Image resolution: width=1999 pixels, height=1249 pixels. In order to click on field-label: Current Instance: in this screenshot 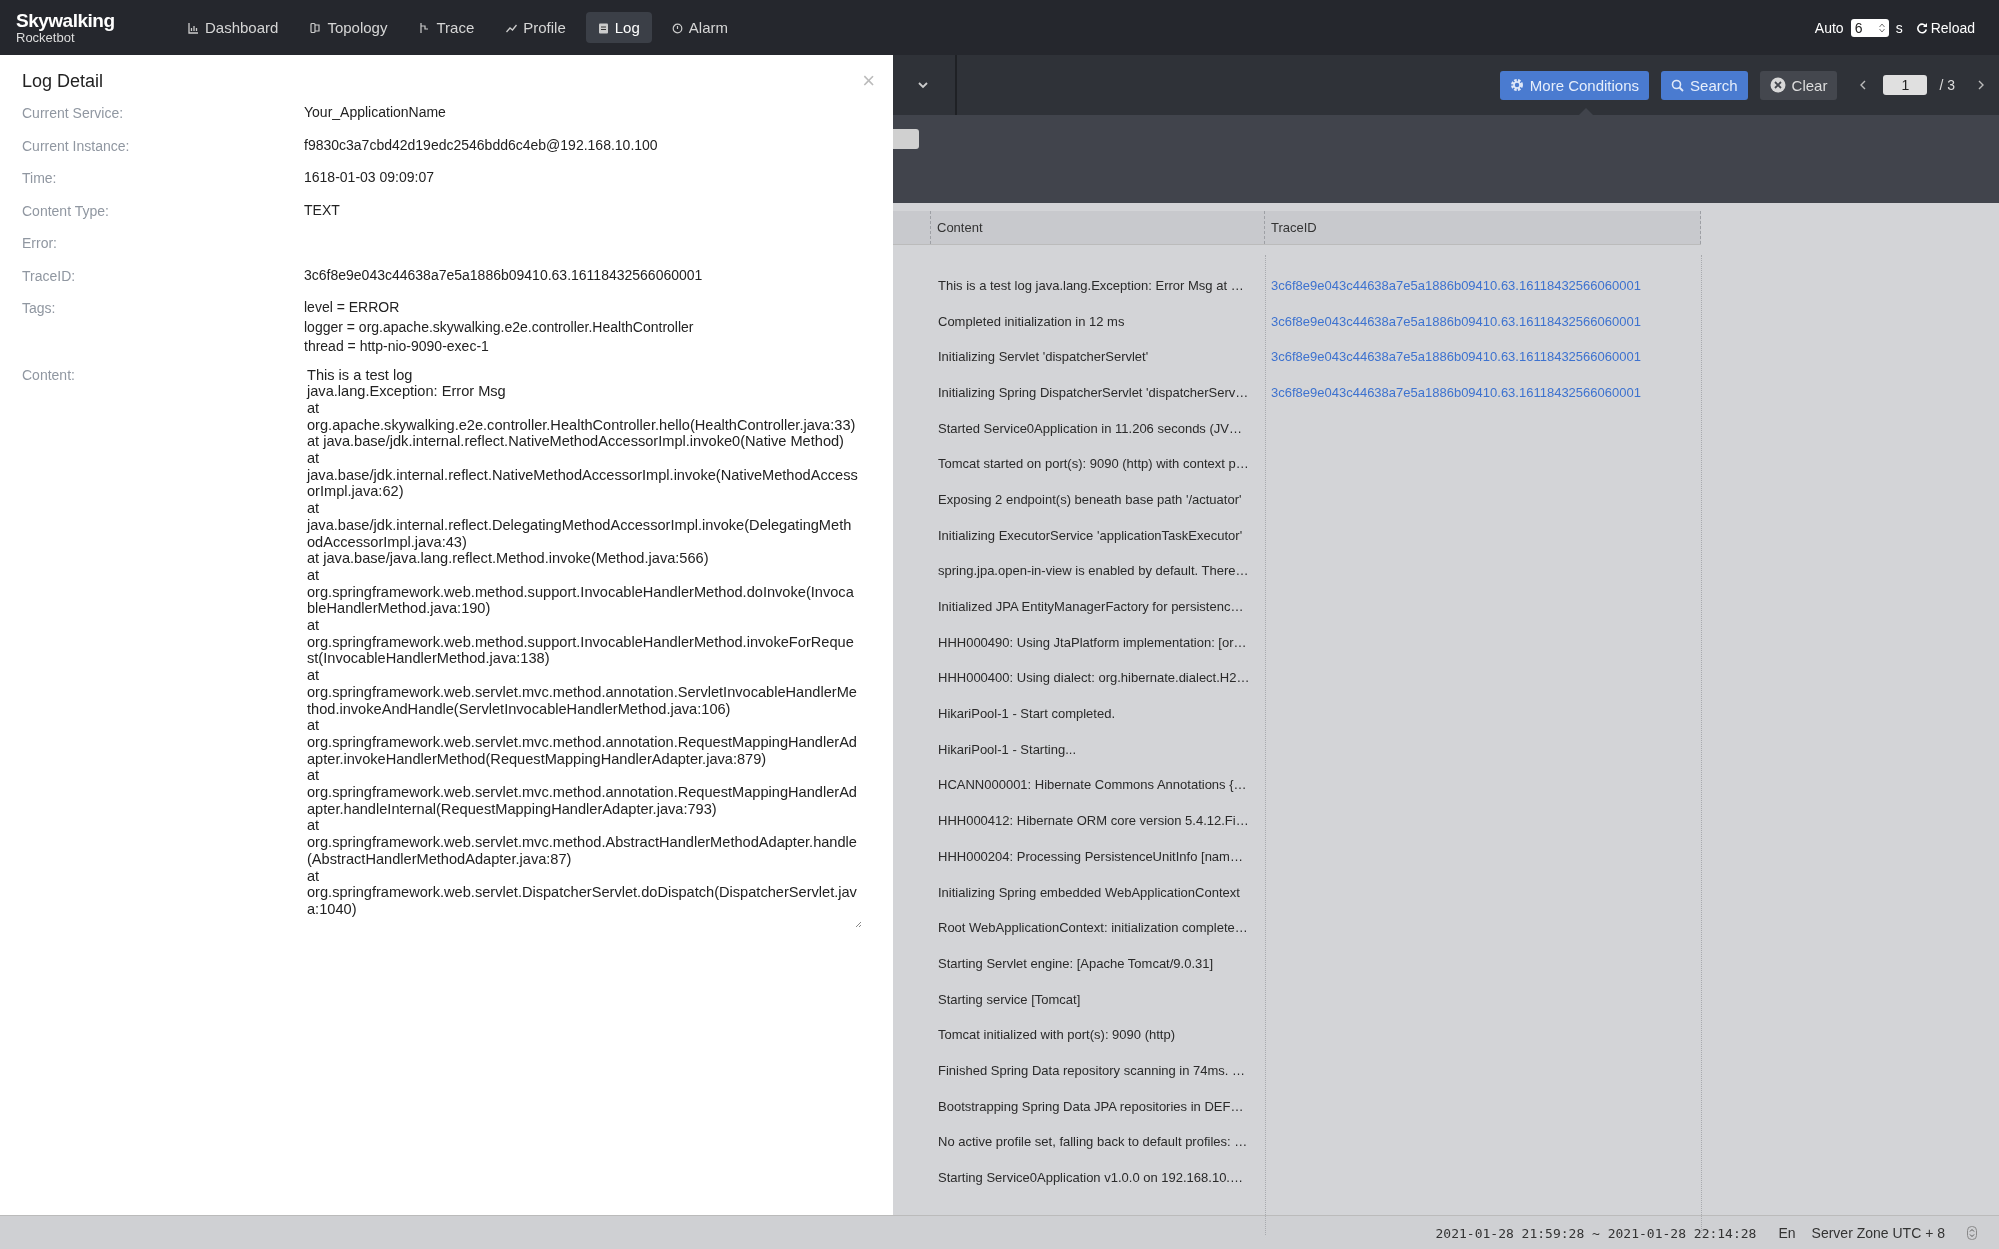, I will do `click(76, 146)`.